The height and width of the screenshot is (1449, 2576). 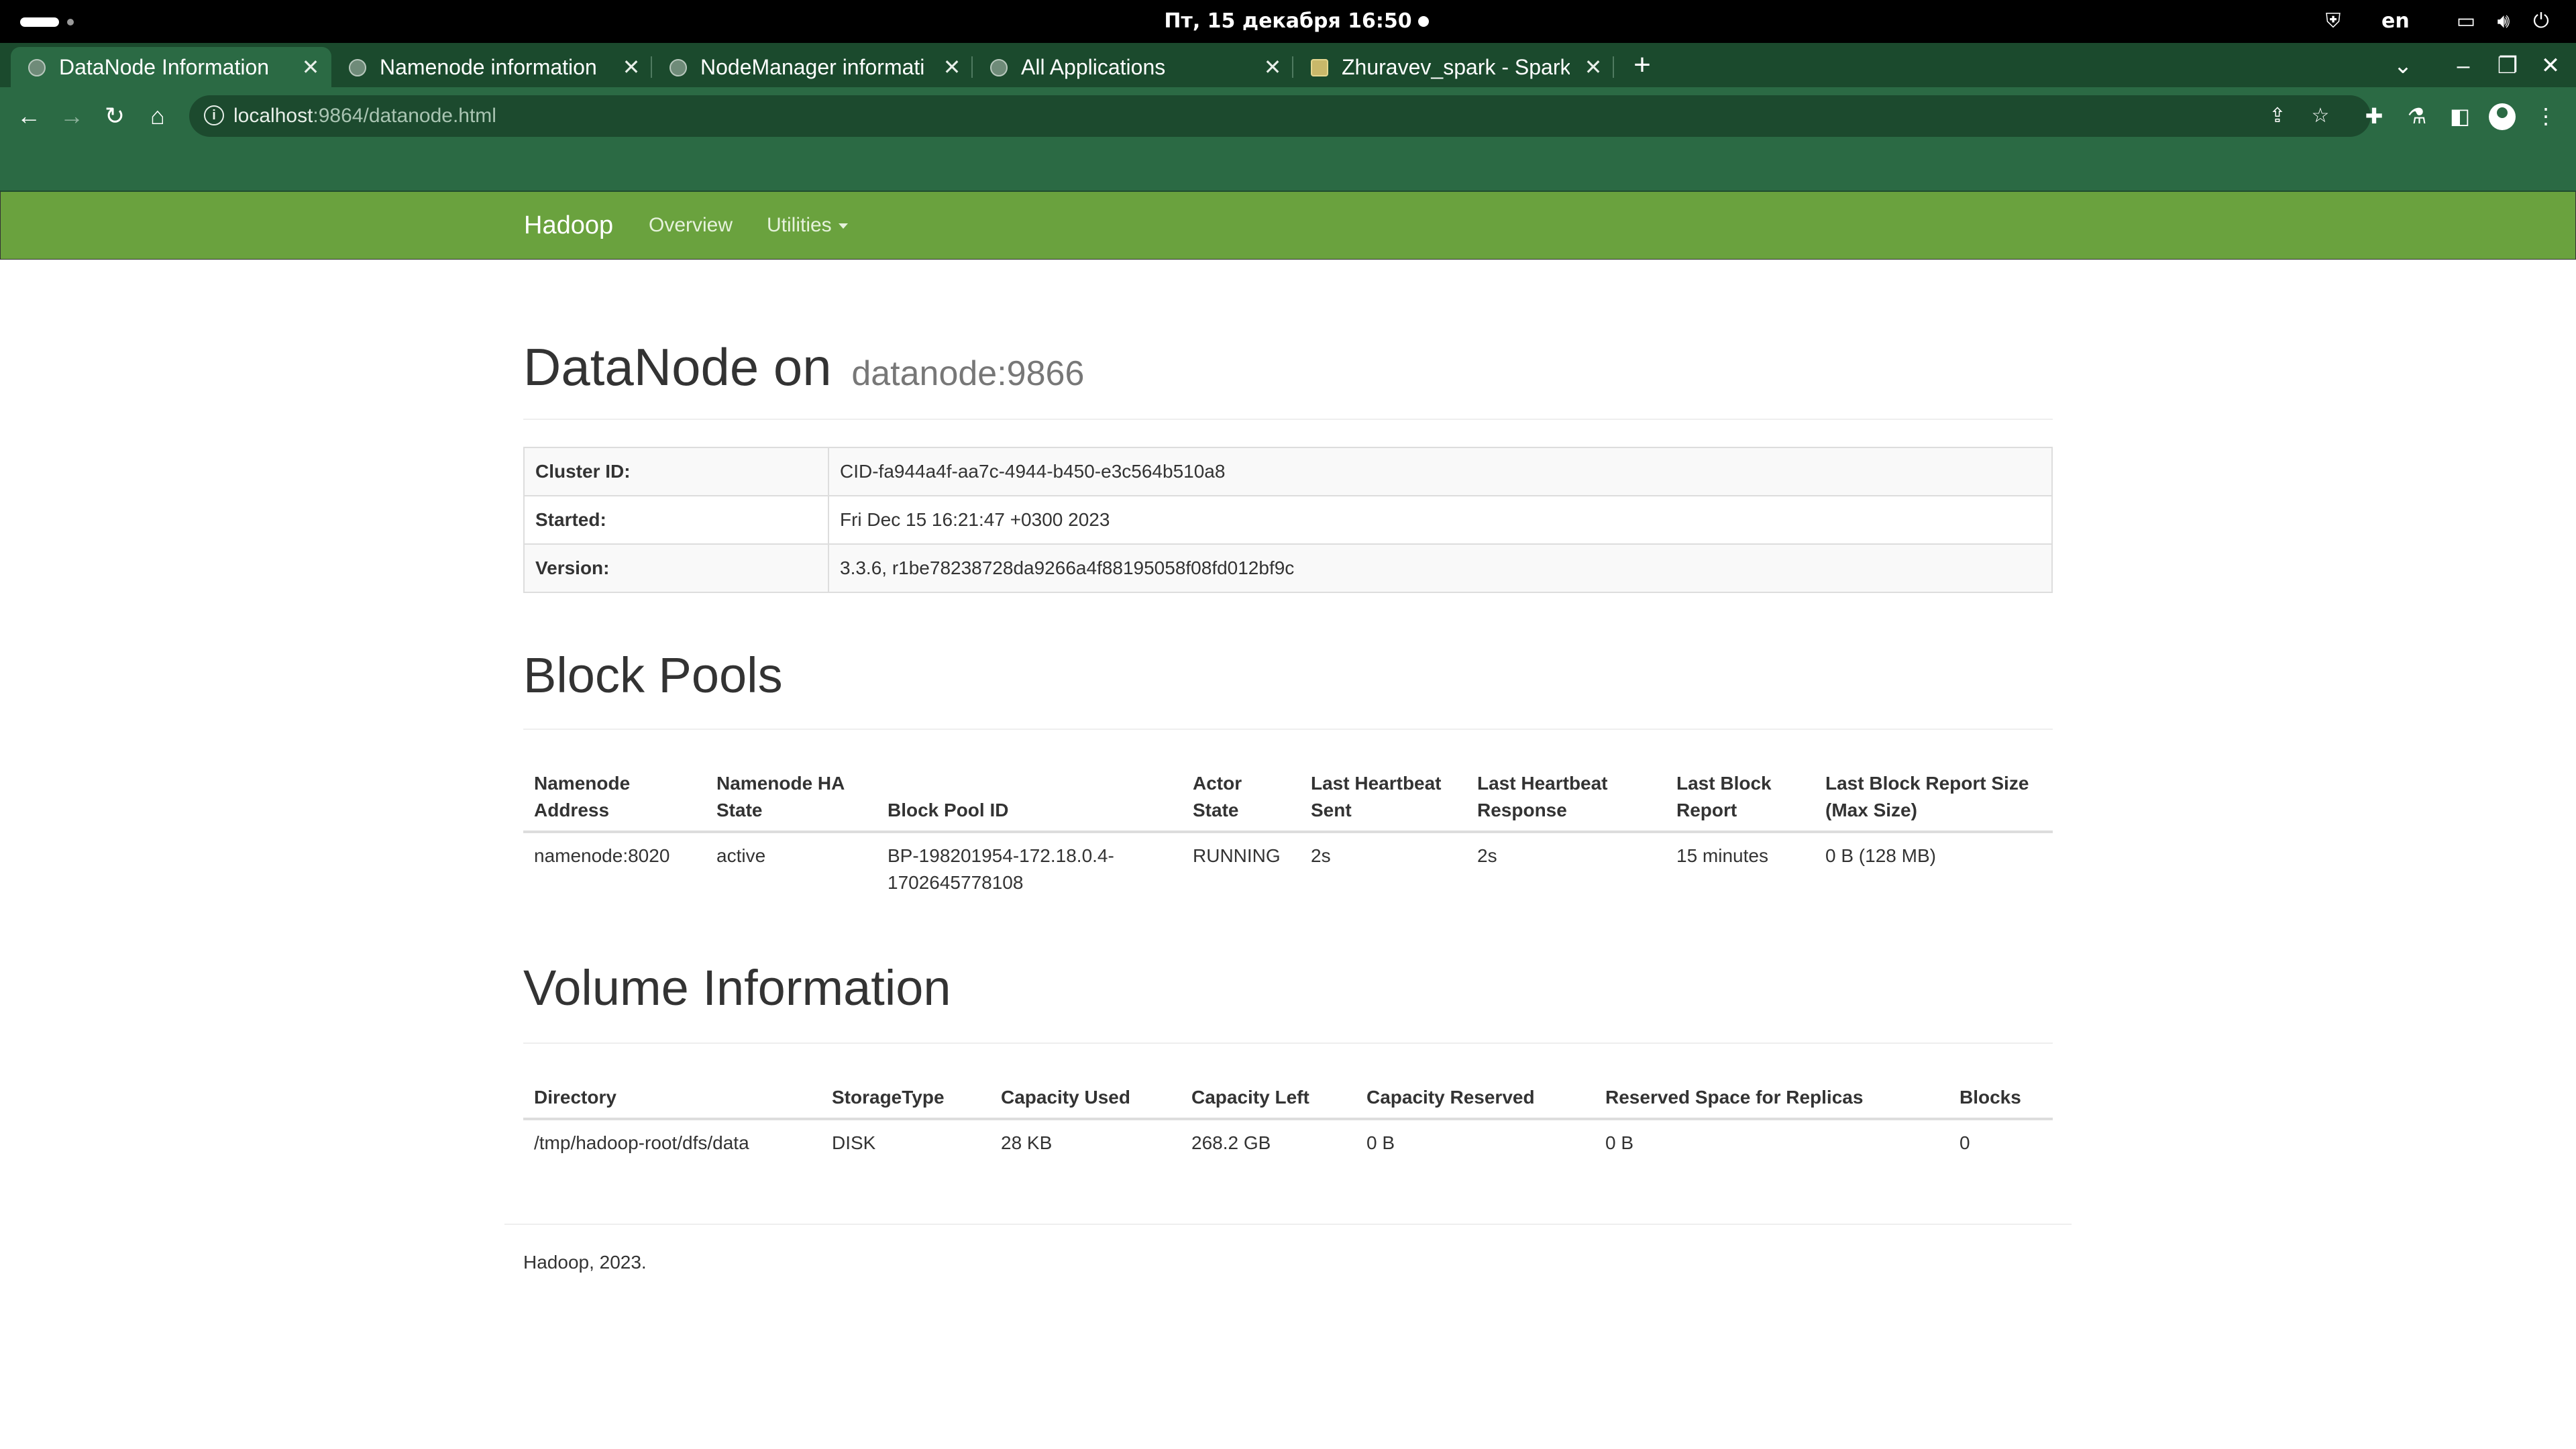 I want to click on page-title: DataNode on datanode:9866, so click(x=803, y=367).